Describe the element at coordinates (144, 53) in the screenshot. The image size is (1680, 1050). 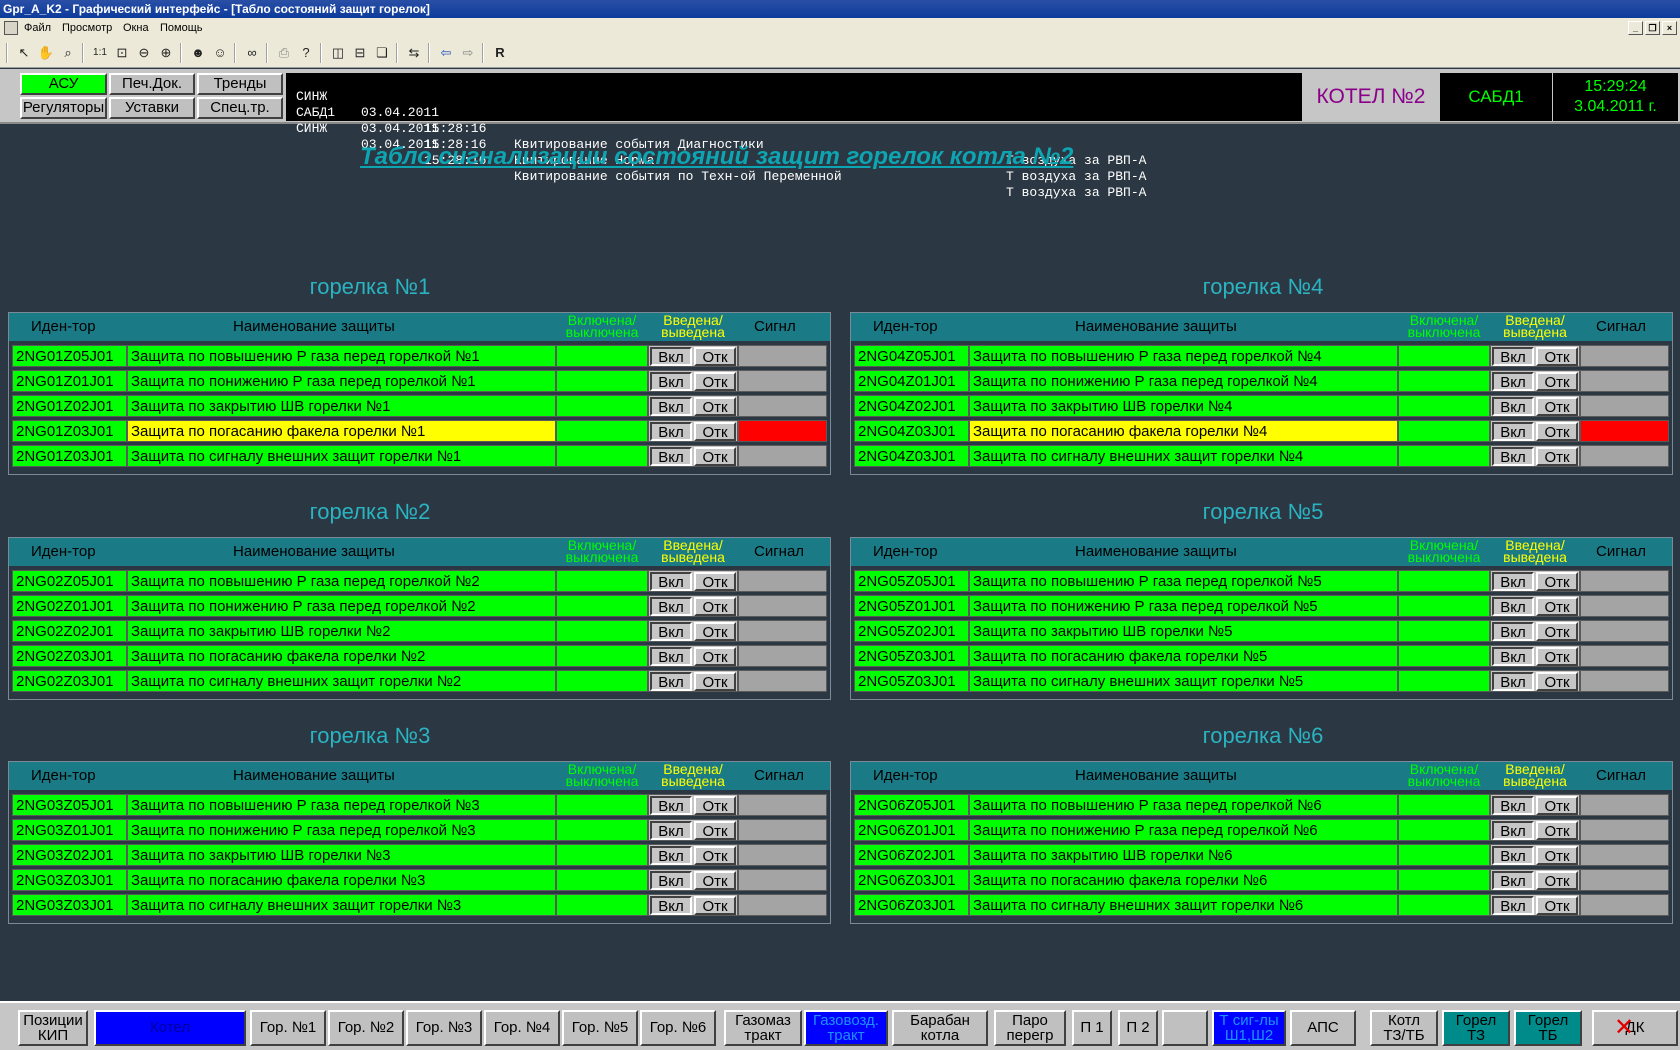
I see `zoom-out-icon: ⊖` at that location.